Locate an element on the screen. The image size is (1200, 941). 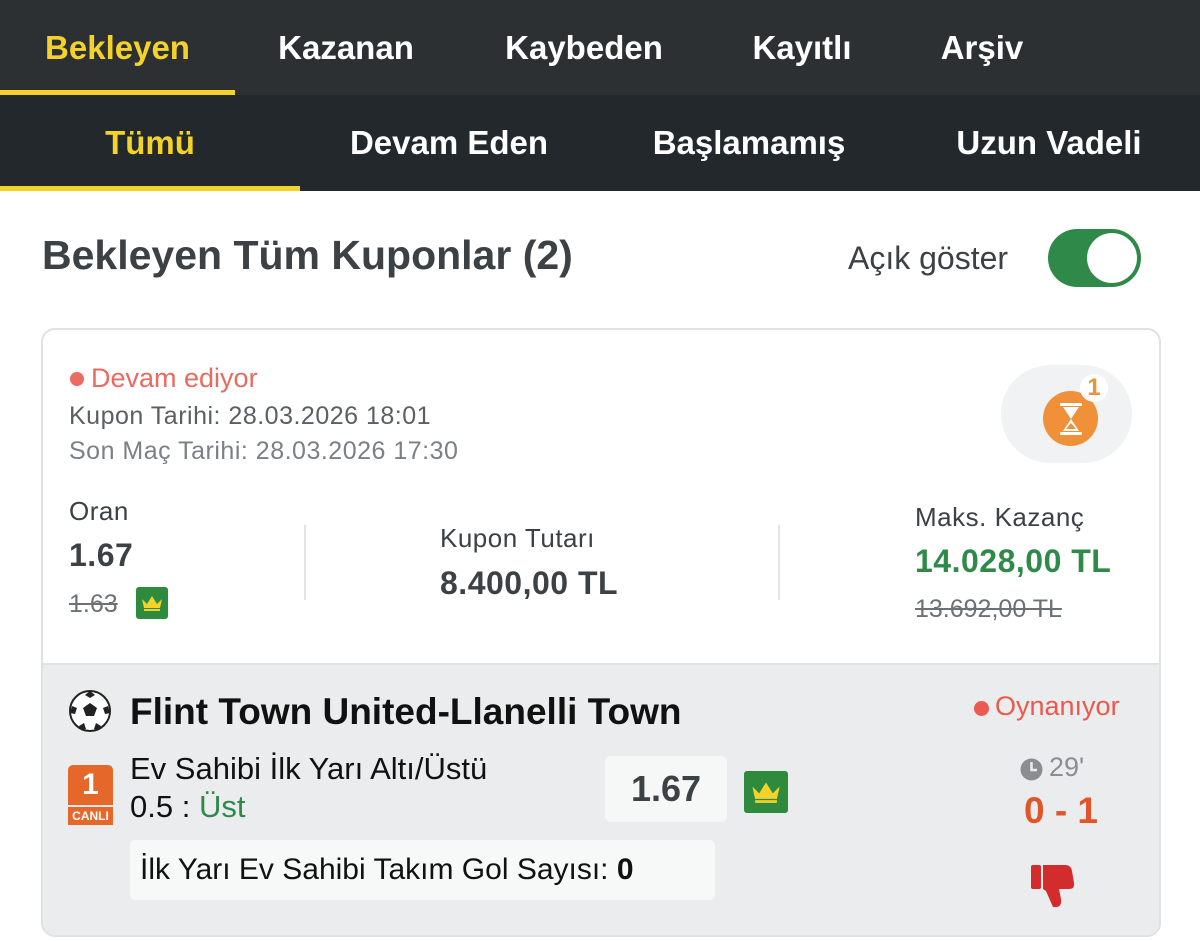
selection: 0.5 : Üst is located at coordinates (187, 807).